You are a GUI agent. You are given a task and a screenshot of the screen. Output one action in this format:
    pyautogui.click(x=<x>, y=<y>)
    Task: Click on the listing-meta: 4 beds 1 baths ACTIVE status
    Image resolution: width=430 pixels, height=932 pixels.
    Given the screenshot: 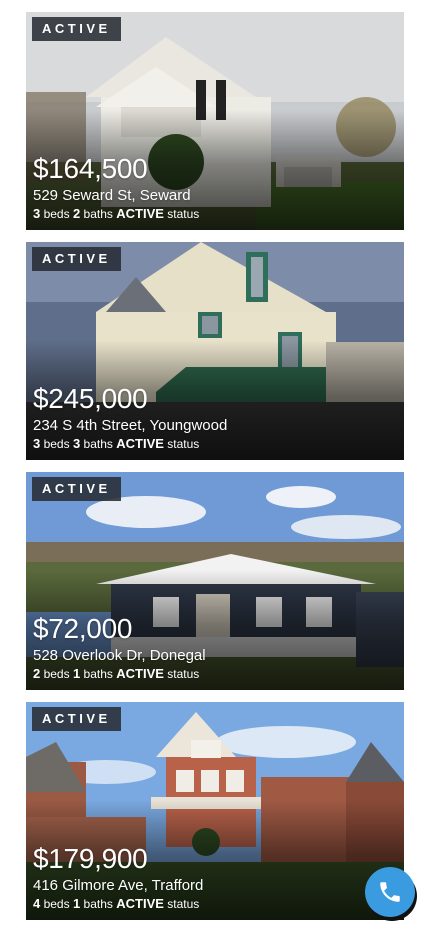 What is the action you would take?
    pyautogui.click(x=118, y=904)
    